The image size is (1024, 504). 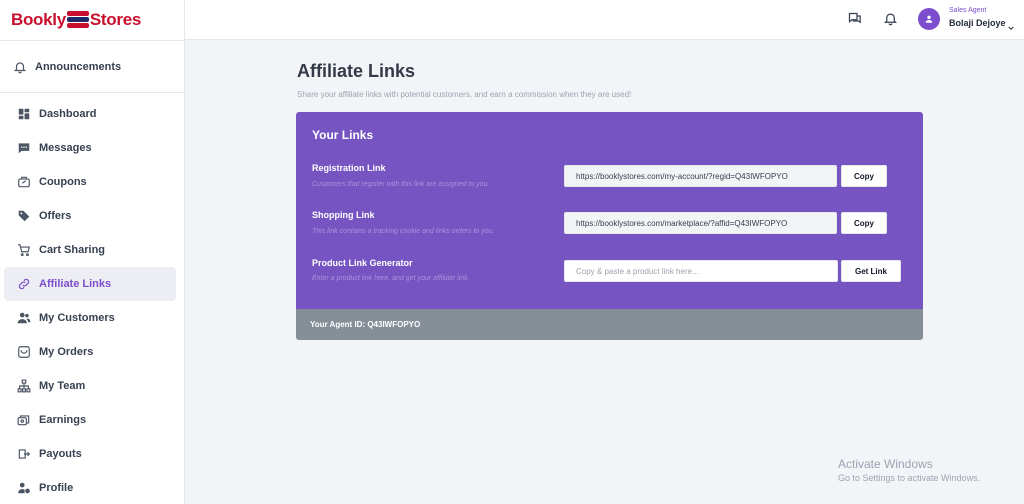 I want to click on activate-windows-subtitle: Go to Settings to activate Windows., so click(x=909, y=478).